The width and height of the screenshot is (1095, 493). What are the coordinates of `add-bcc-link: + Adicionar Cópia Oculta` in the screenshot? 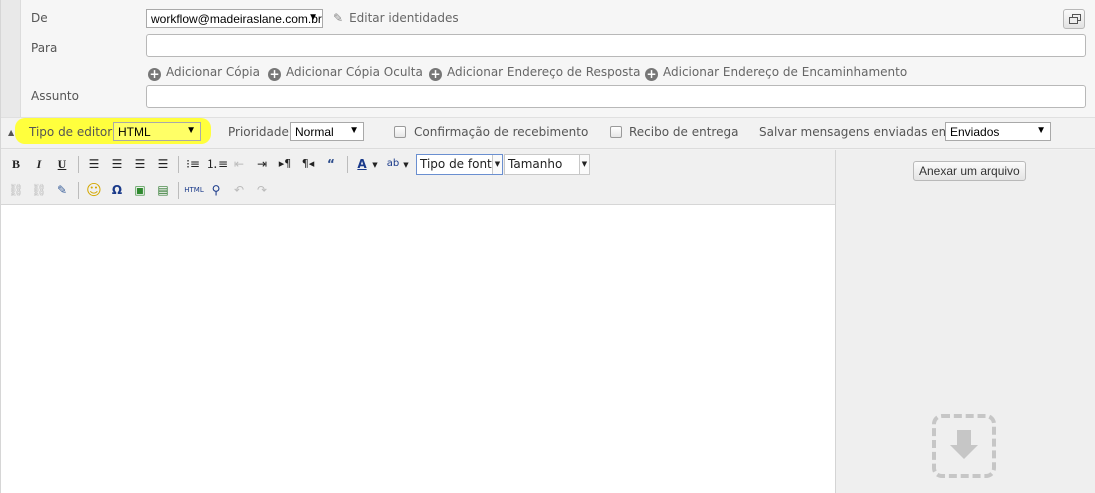 It's located at (345, 73).